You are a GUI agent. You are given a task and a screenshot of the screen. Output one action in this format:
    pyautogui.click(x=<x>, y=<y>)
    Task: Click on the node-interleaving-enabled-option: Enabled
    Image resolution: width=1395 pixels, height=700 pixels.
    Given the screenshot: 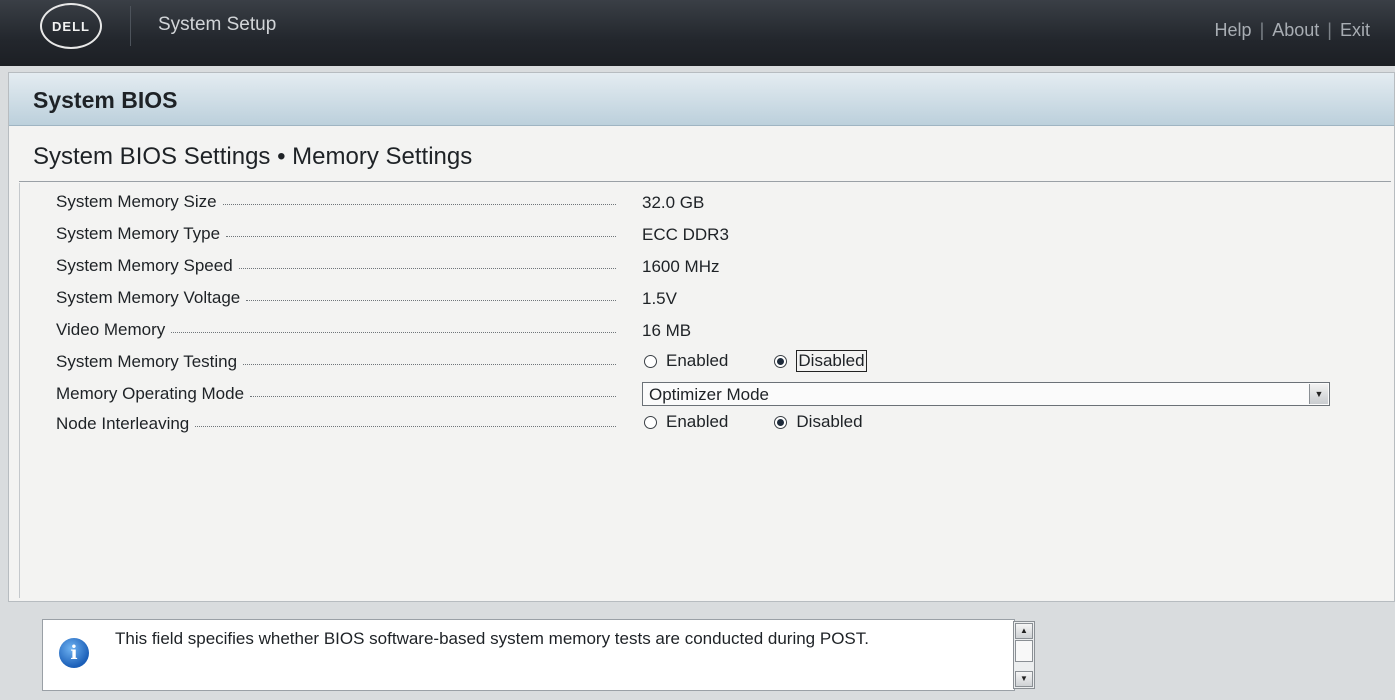 What is the action you would take?
    pyautogui.click(x=686, y=422)
    